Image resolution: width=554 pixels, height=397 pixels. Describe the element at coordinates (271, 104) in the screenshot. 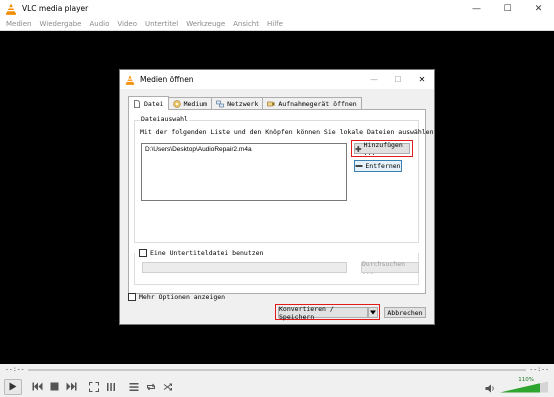

I see `capture-icon` at that location.